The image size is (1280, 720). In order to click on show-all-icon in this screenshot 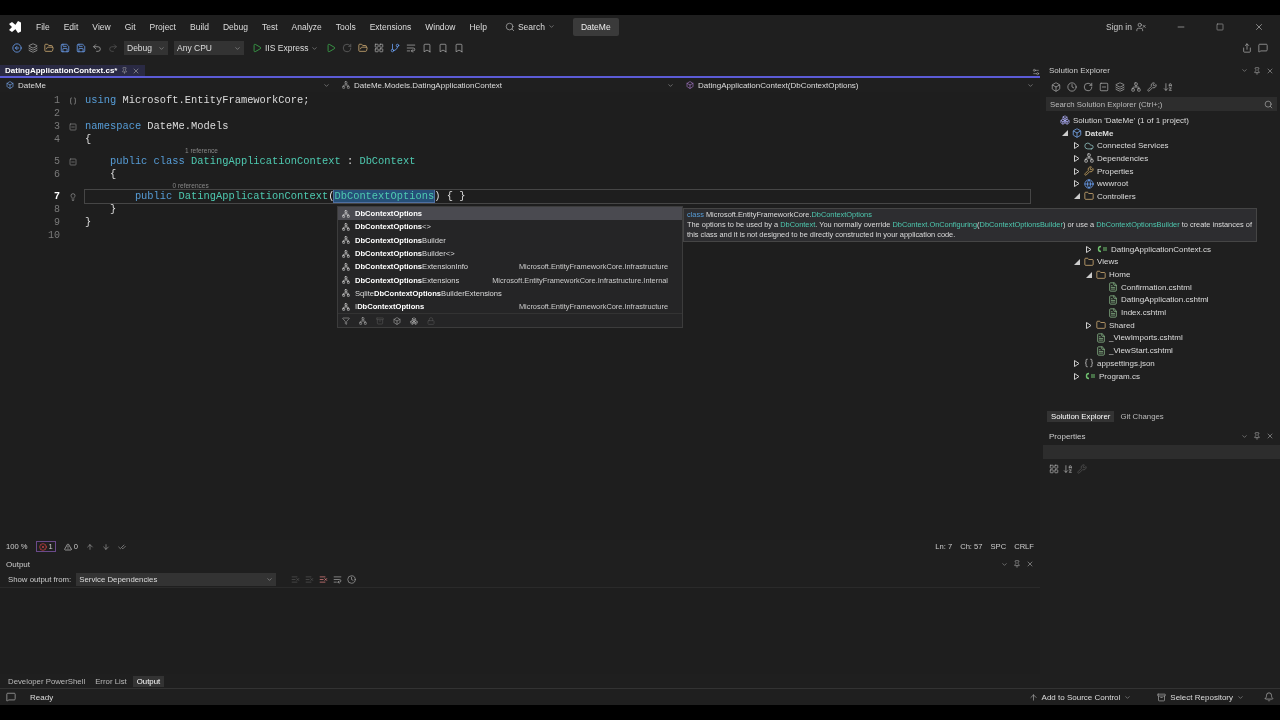, I will do `click(1120, 87)`.